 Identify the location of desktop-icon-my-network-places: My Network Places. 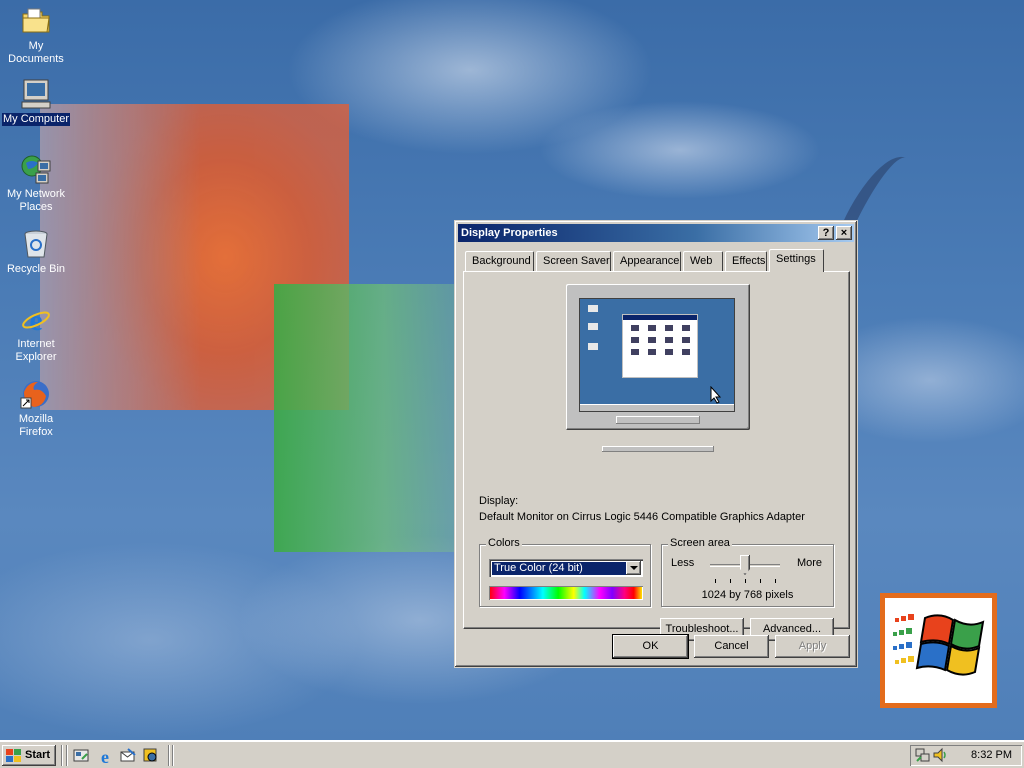
(36, 183).